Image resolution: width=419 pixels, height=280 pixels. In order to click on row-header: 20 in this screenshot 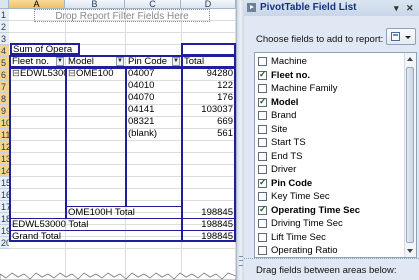, I will do `click(4, 243)`.